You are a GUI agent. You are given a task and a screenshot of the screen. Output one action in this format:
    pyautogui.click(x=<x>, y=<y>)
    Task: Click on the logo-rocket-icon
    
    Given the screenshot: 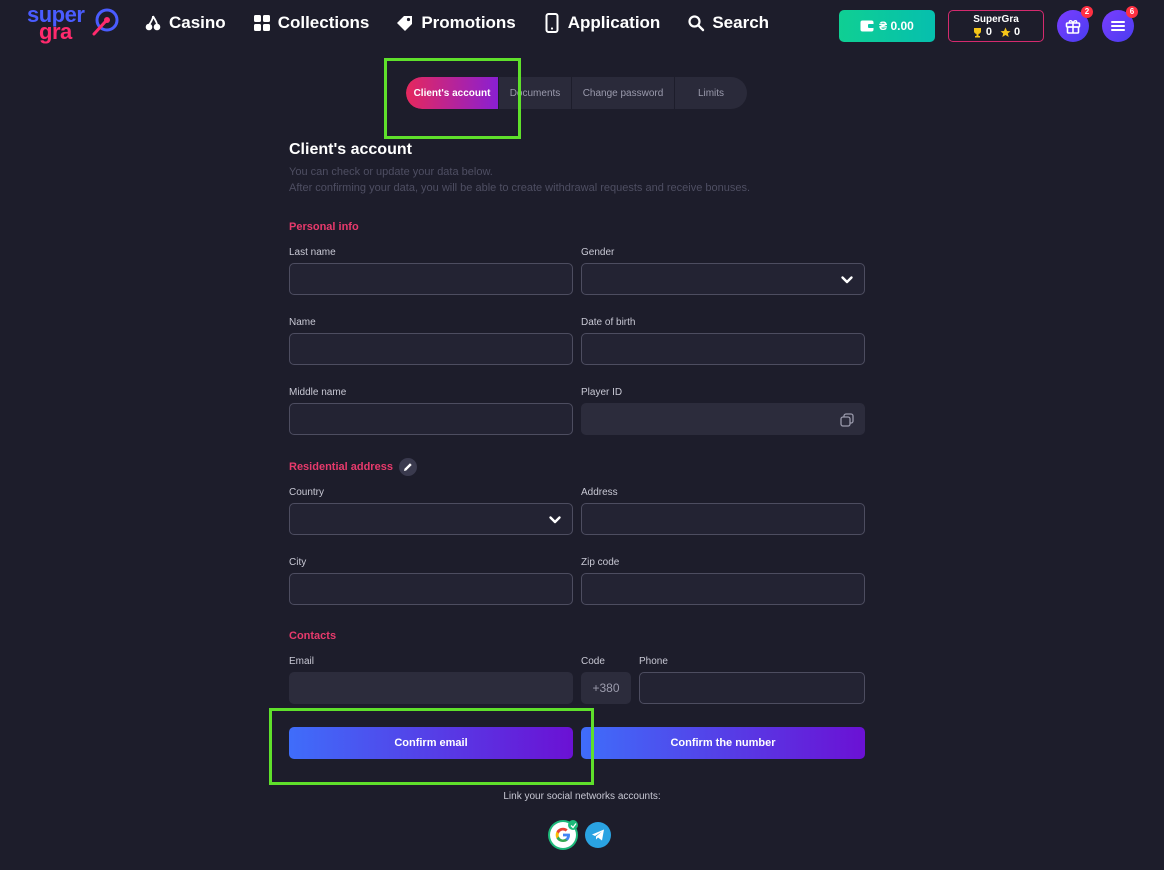 What is the action you would take?
    pyautogui.click(x=105, y=22)
    